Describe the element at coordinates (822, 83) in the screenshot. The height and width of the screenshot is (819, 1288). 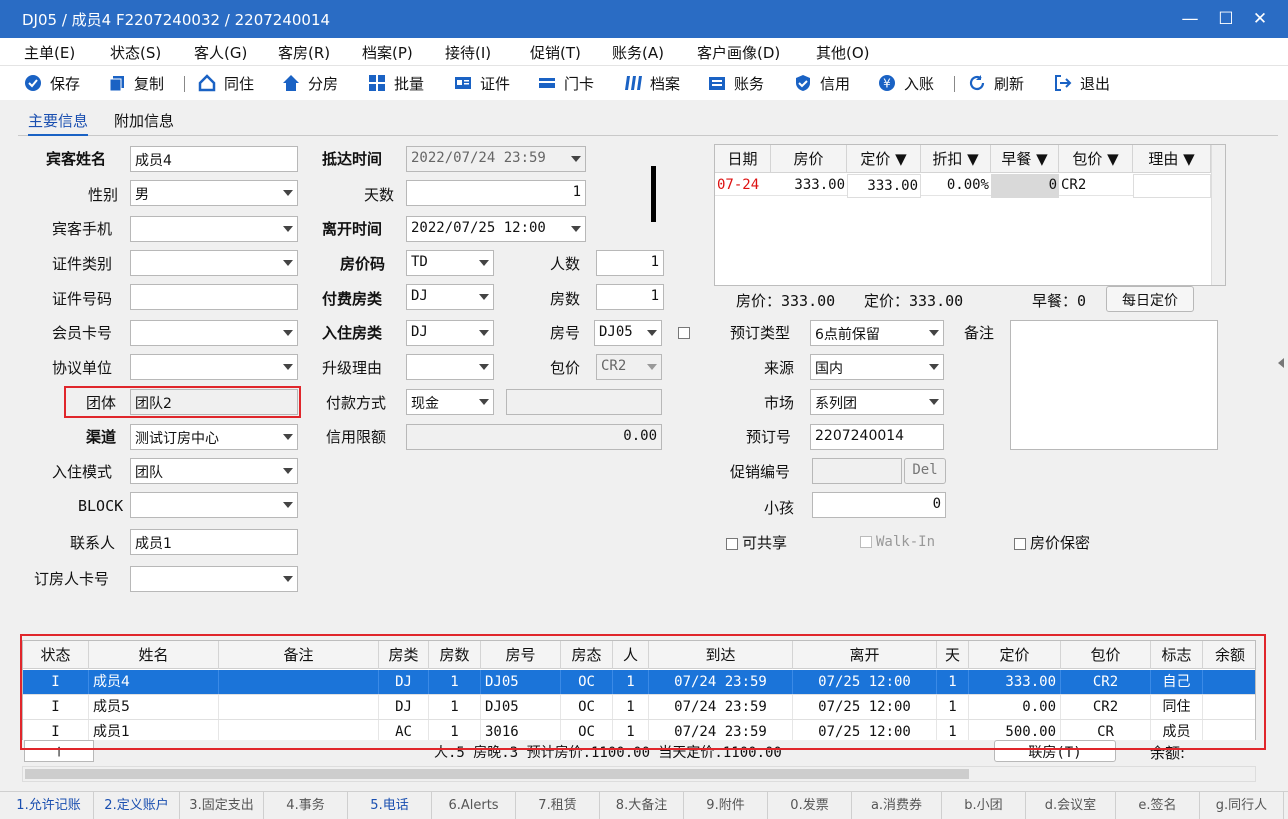
I see `credit-button: 信用` at that location.